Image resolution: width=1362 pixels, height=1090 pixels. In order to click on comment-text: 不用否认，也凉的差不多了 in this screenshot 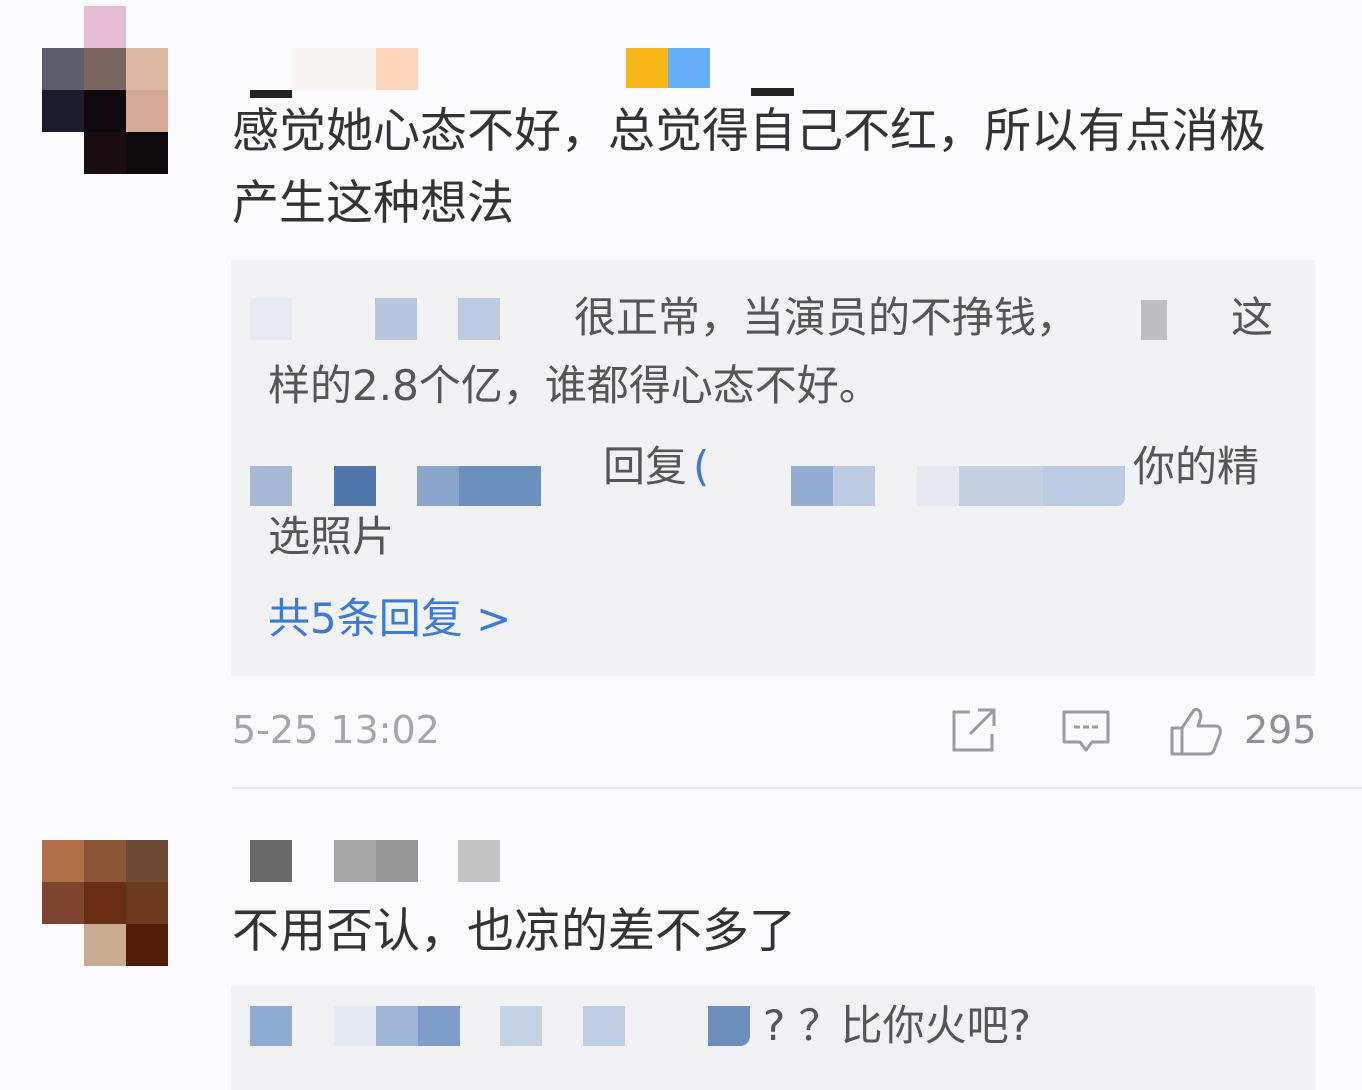, I will do `click(514, 931)`.